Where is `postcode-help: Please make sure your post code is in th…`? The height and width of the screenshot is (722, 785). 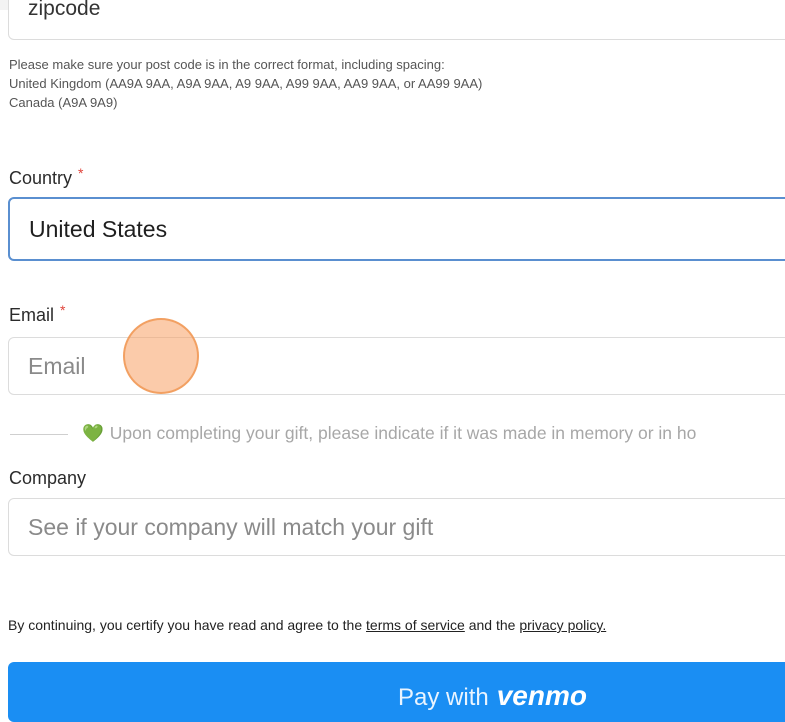
postcode-help: Please make sure your post code is in th… is located at coordinates (245, 83).